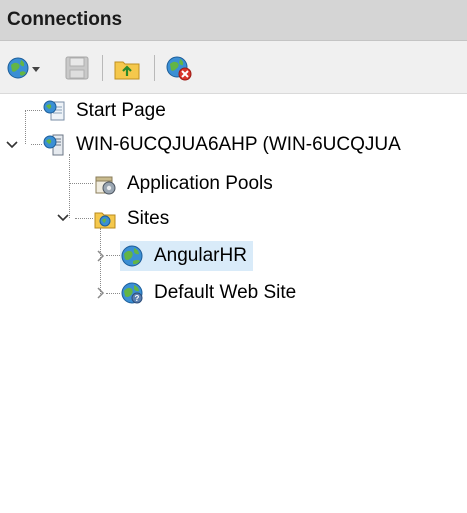 The height and width of the screenshot is (513, 467). Describe the element at coordinates (225, 292) in the screenshot. I see `tree-node-label: Default Web Site` at that location.